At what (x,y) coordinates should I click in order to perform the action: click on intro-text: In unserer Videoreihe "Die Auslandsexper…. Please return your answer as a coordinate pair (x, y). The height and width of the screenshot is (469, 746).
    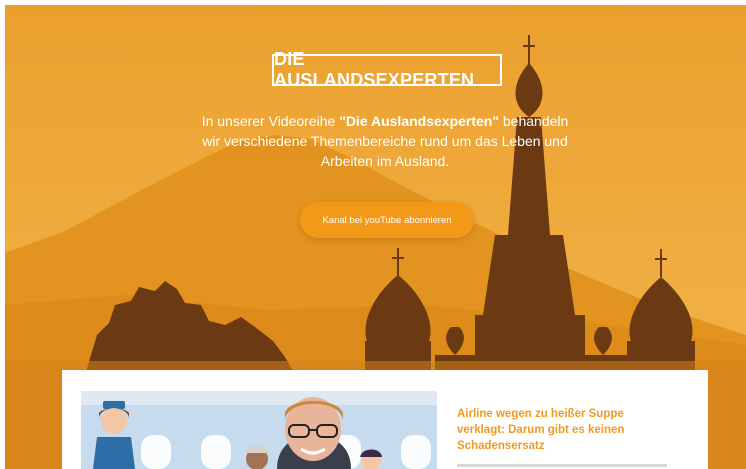
    Looking at the image, I should click on (385, 141).